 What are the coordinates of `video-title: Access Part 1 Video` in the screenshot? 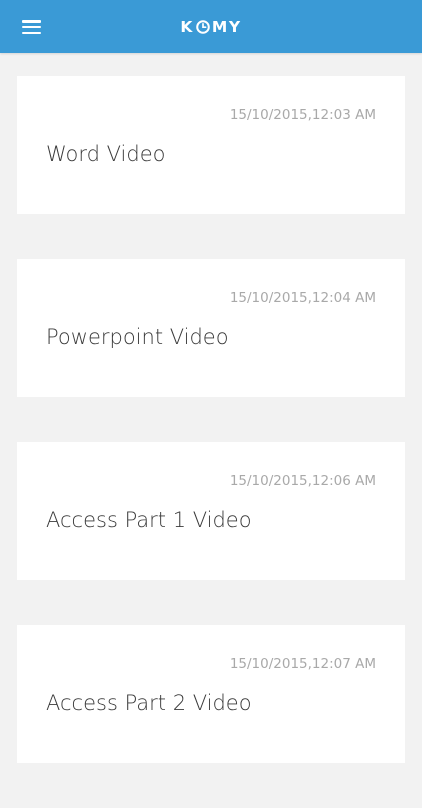 It's located at (149, 520).